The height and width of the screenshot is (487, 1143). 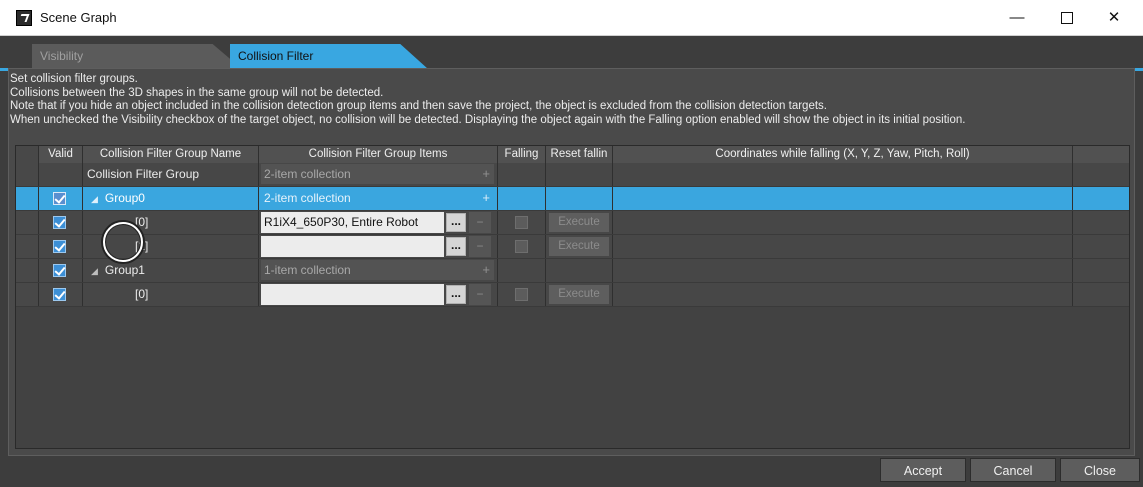 What do you see at coordinates (171, 154) in the screenshot?
I see `header-group-name: Collision Filter Group Name` at bounding box center [171, 154].